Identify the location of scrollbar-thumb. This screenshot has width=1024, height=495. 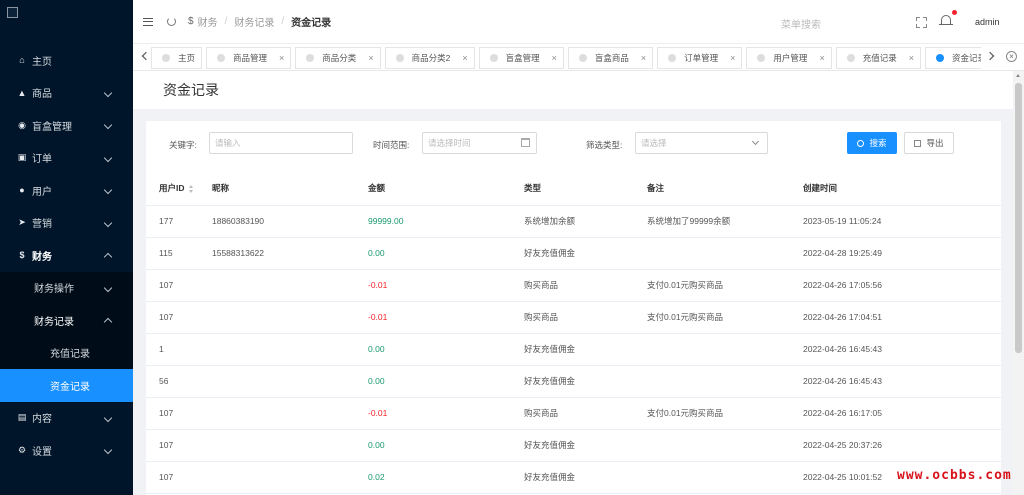
(1018, 218).